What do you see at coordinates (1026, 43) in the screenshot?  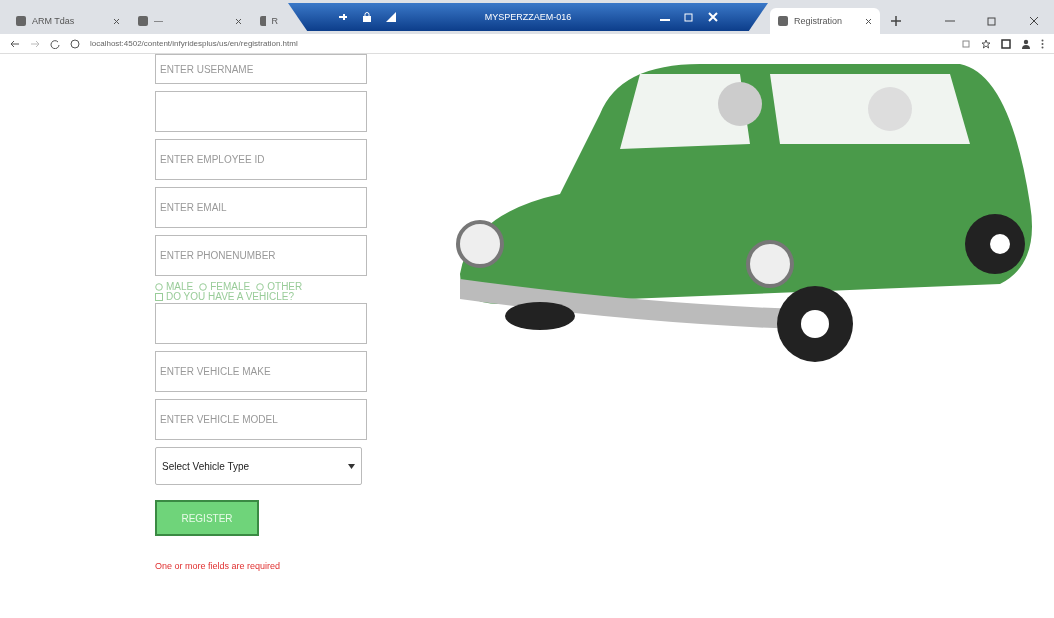 I see `profile-icon` at bounding box center [1026, 43].